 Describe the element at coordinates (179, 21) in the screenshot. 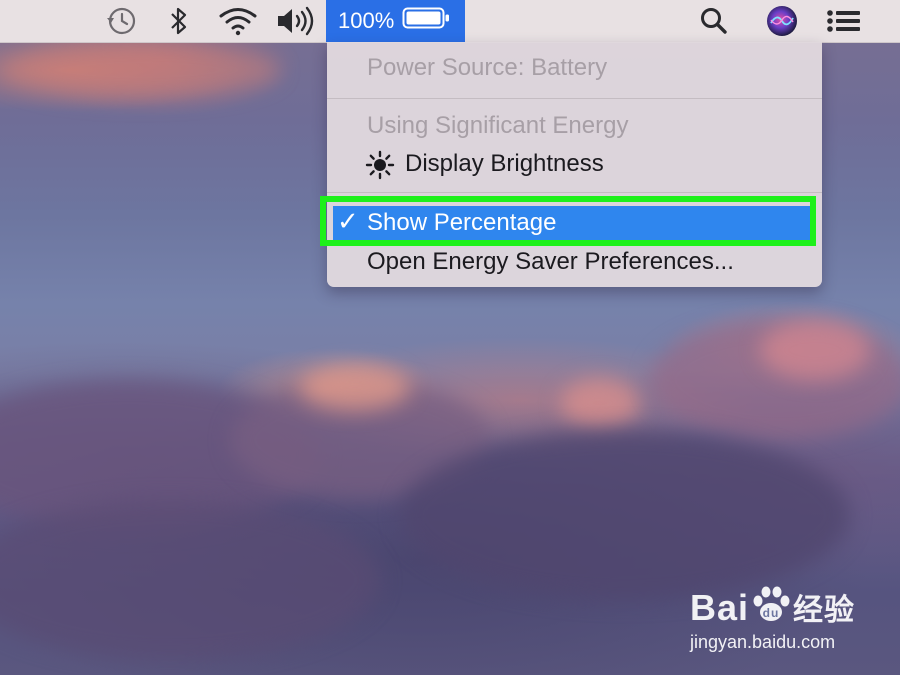

I see `bluetooth-icon` at that location.